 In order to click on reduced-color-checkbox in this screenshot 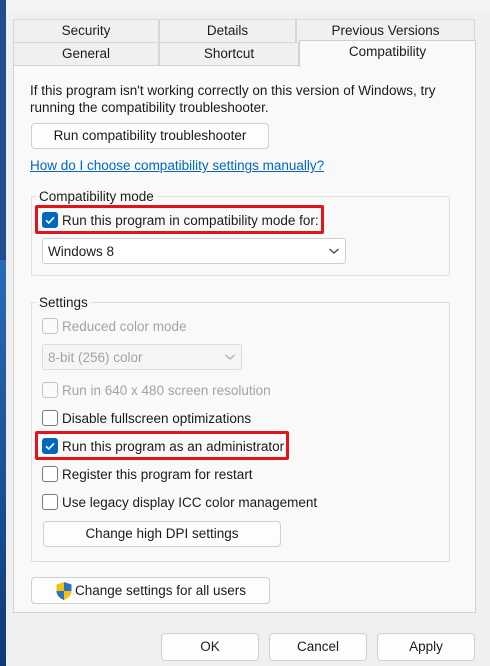, I will do `click(50, 326)`.